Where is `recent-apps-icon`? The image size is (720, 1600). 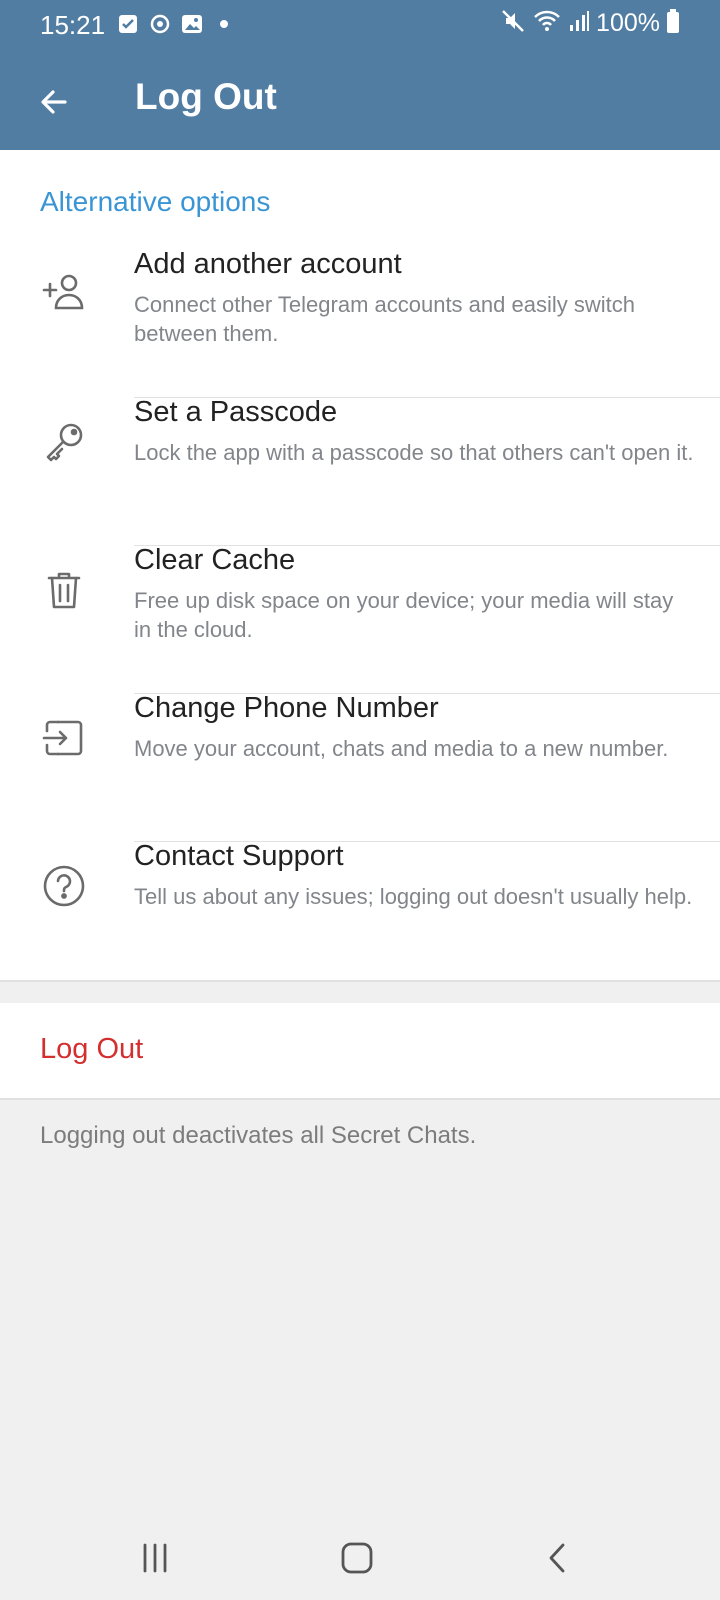 recent-apps-icon is located at coordinates (155, 1558).